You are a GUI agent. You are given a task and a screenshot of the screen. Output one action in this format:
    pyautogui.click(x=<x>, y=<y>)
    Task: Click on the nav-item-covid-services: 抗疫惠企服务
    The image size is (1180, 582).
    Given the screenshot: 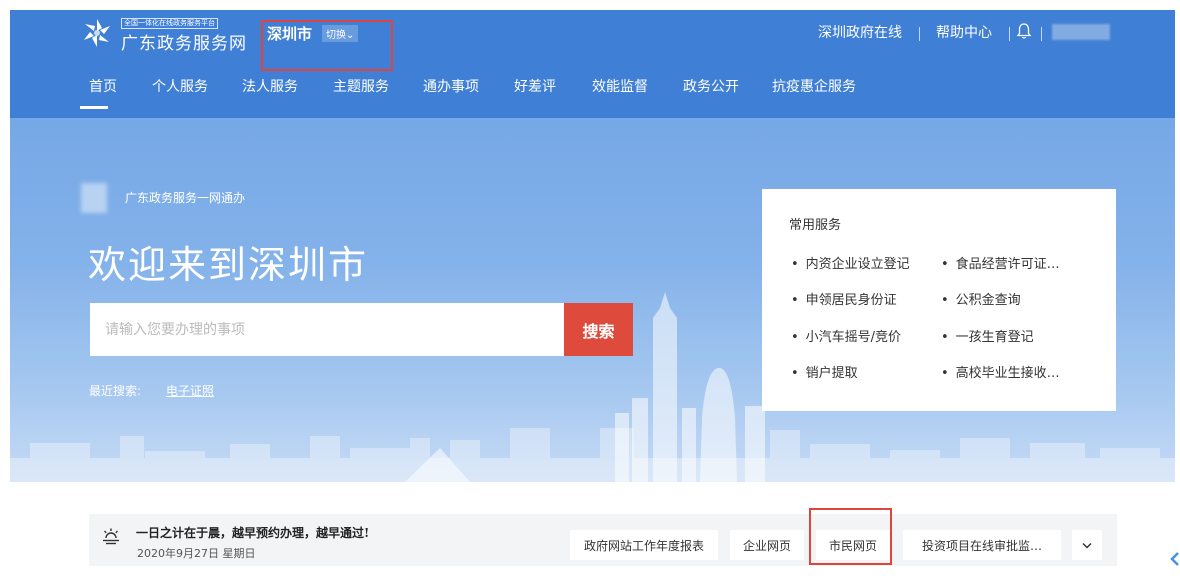 What is the action you would take?
    pyautogui.click(x=814, y=86)
    